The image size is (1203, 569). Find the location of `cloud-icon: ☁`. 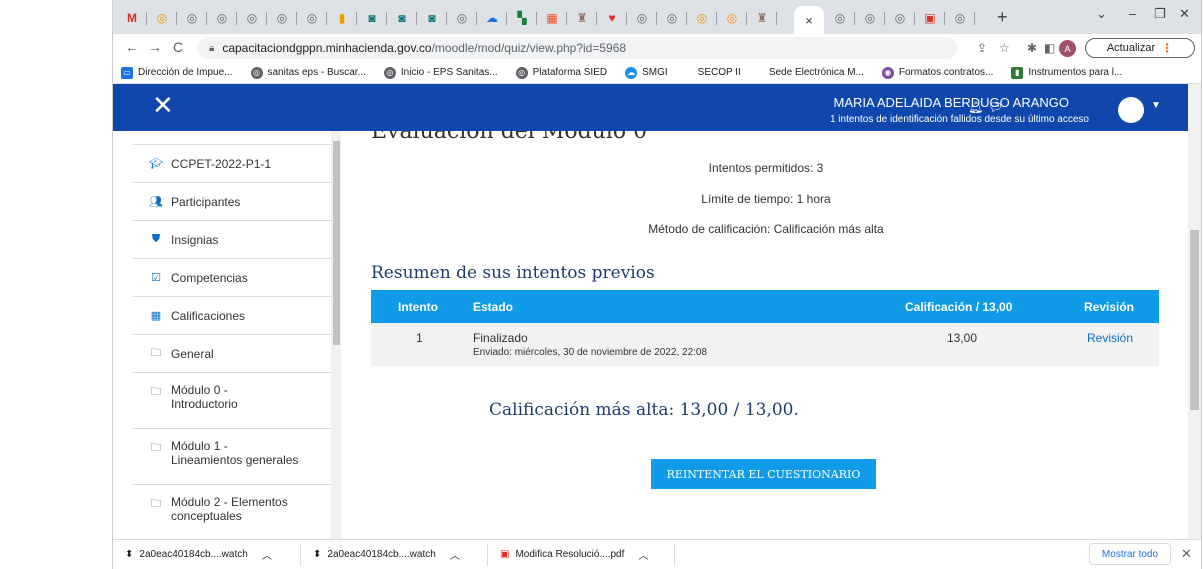

cloud-icon: ☁ is located at coordinates (631, 72).